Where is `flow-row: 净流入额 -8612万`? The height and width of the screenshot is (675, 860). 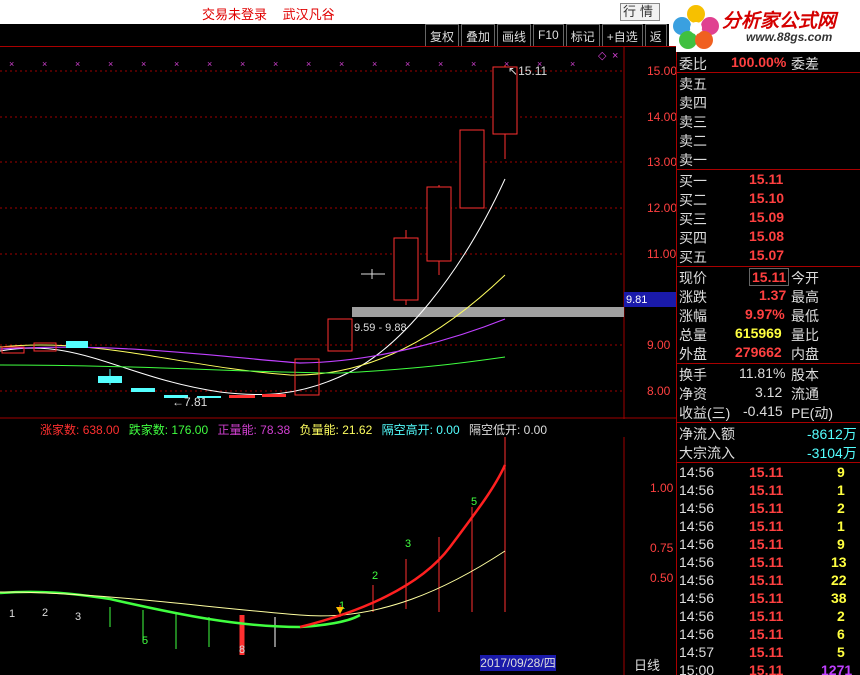
flow-row: 净流入额 -8612万 is located at coordinates (768, 433).